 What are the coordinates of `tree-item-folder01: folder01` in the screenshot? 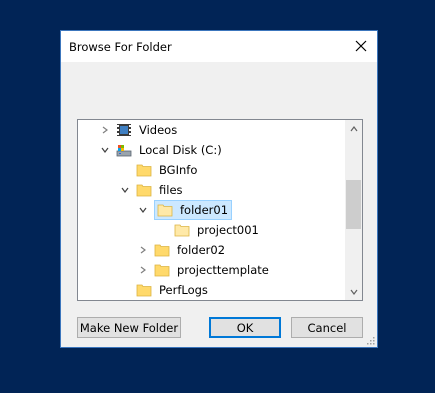 It's located at (184, 210).